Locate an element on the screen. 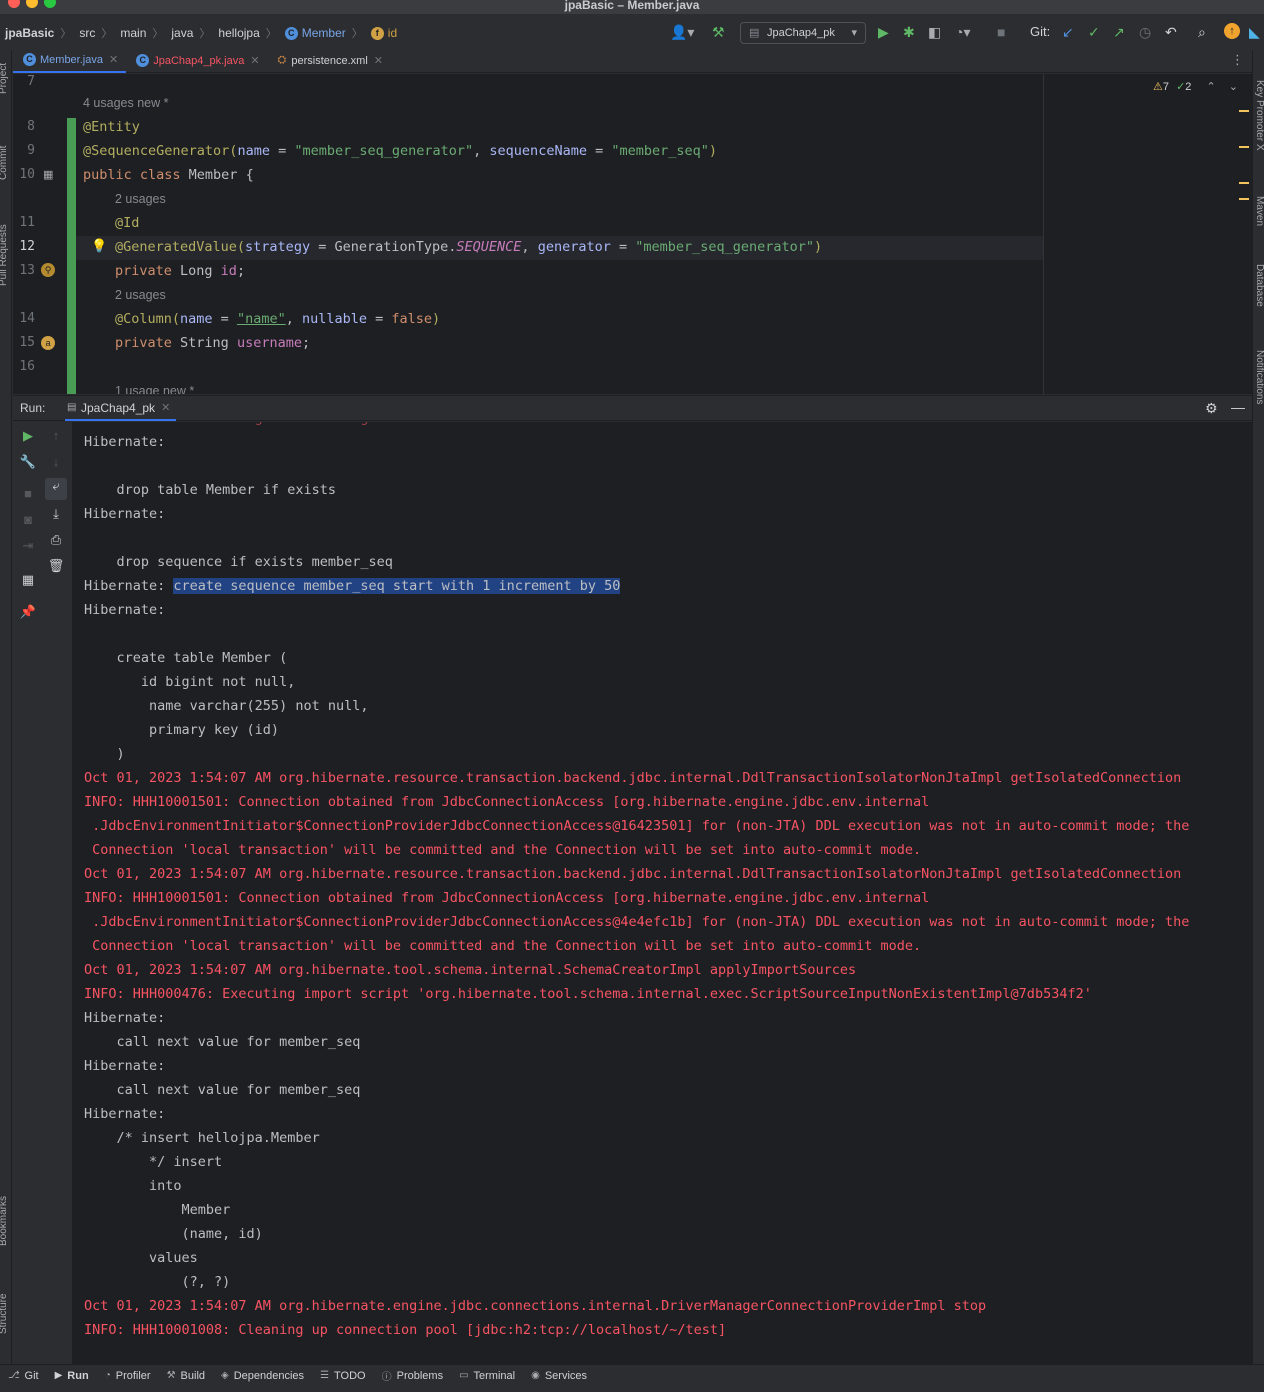 The height and width of the screenshot is (1392, 1264). build-tool-tab: ⚒ Build is located at coordinates (186, 1376).